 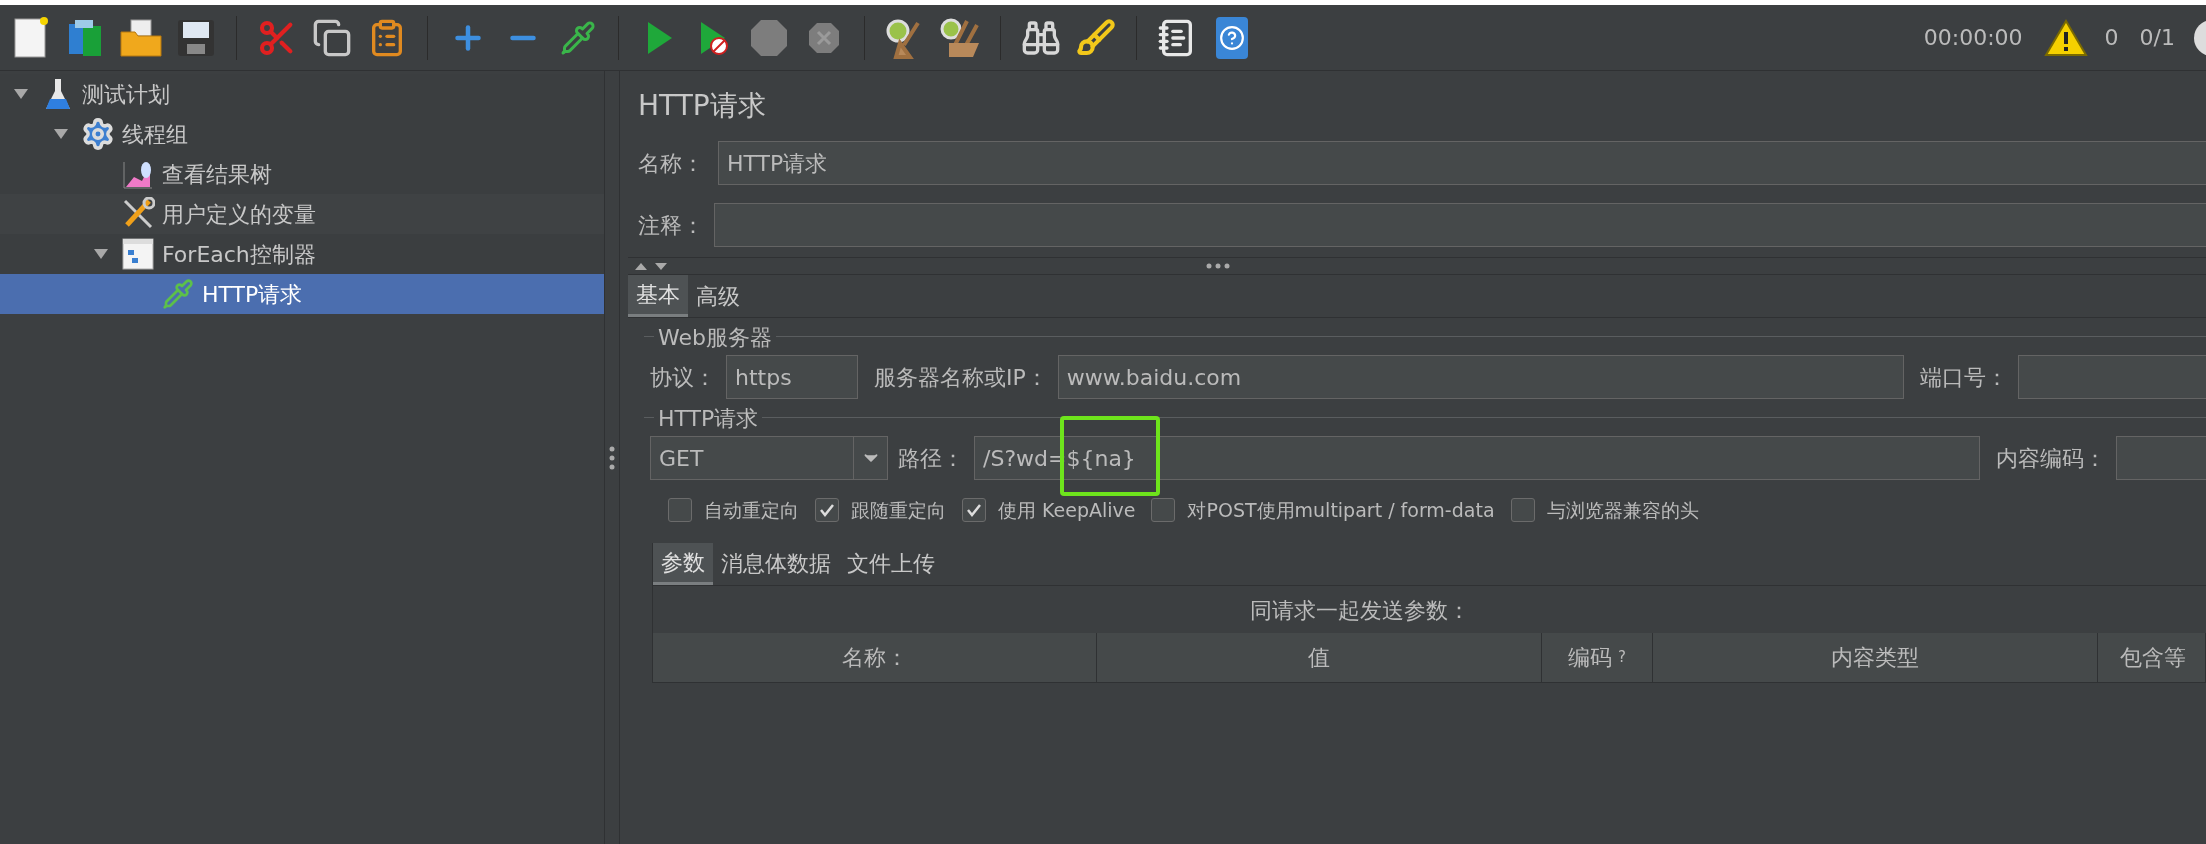 I want to click on tree-item-label: ForEach控制器, so click(x=239, y=254).